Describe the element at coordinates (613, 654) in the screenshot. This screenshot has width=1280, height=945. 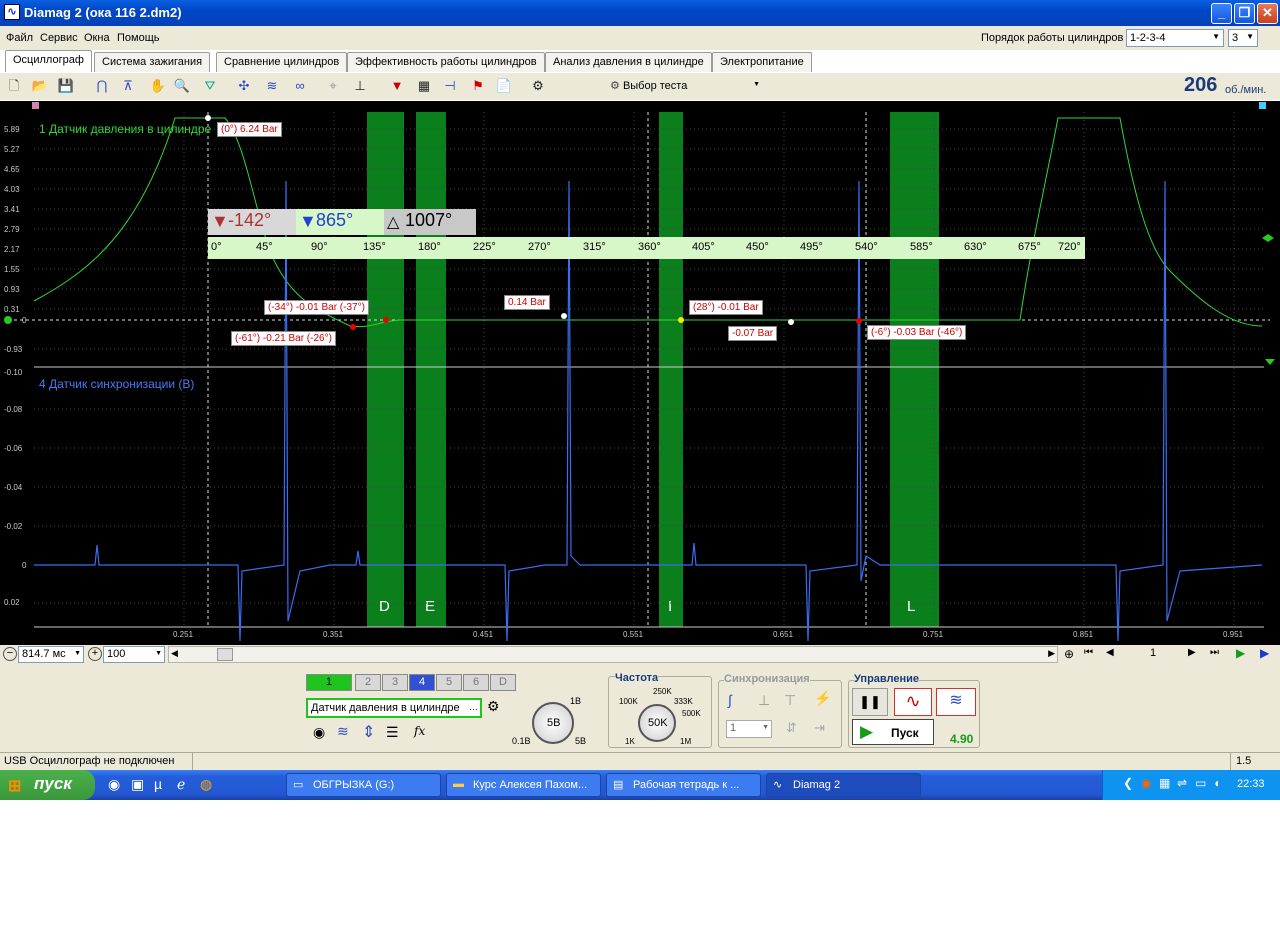
I see `horizontal-scrollbar: ◀ ▶` at that location.